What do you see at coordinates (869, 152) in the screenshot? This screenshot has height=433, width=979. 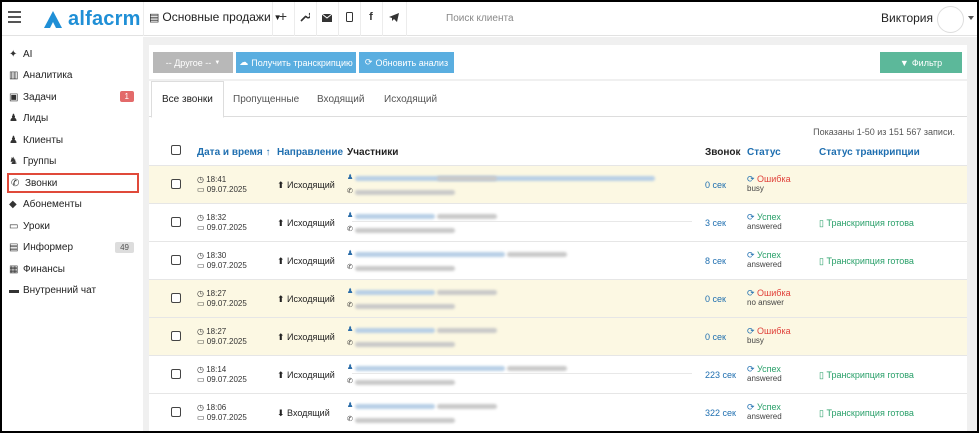 I see `column-transcription-status: Статус транкрипции` at bounding box center [869, 152].